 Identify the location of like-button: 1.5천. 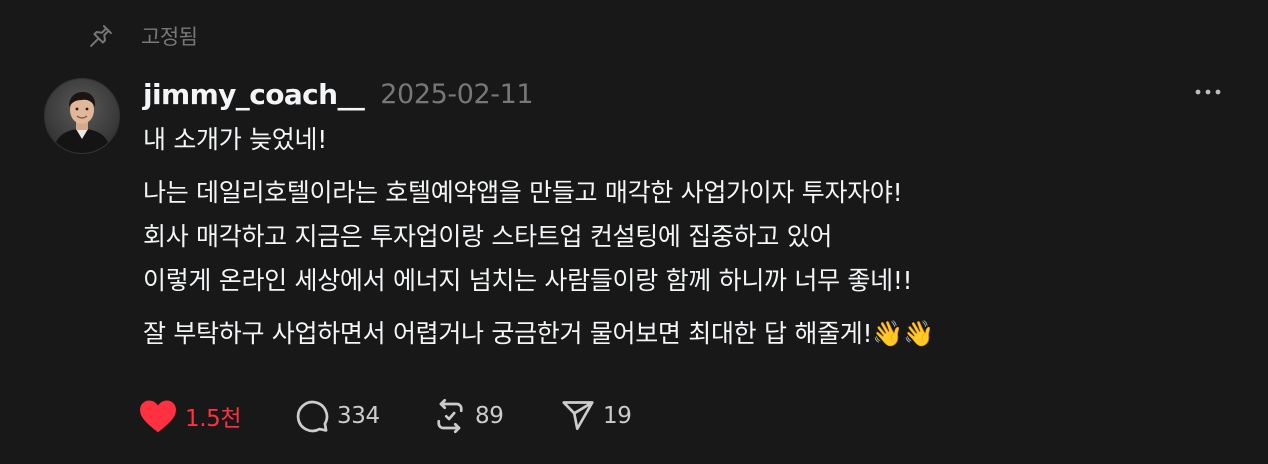
(216, 416).